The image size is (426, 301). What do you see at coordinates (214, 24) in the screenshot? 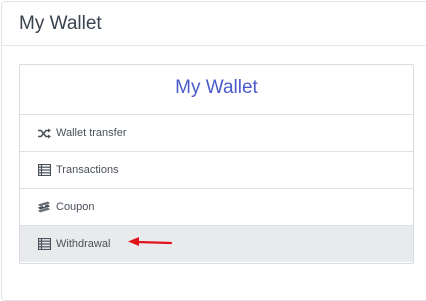
I see `page-header: My Wallet` at bounding box center [214, 24].